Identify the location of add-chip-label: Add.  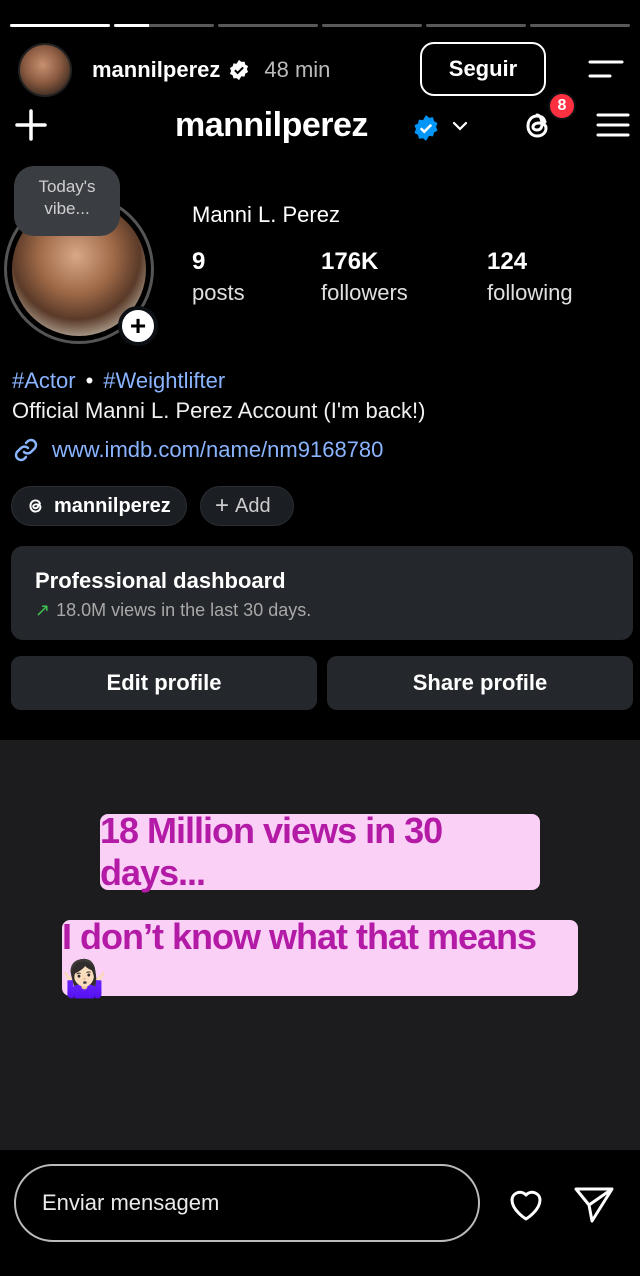
(253, 505).